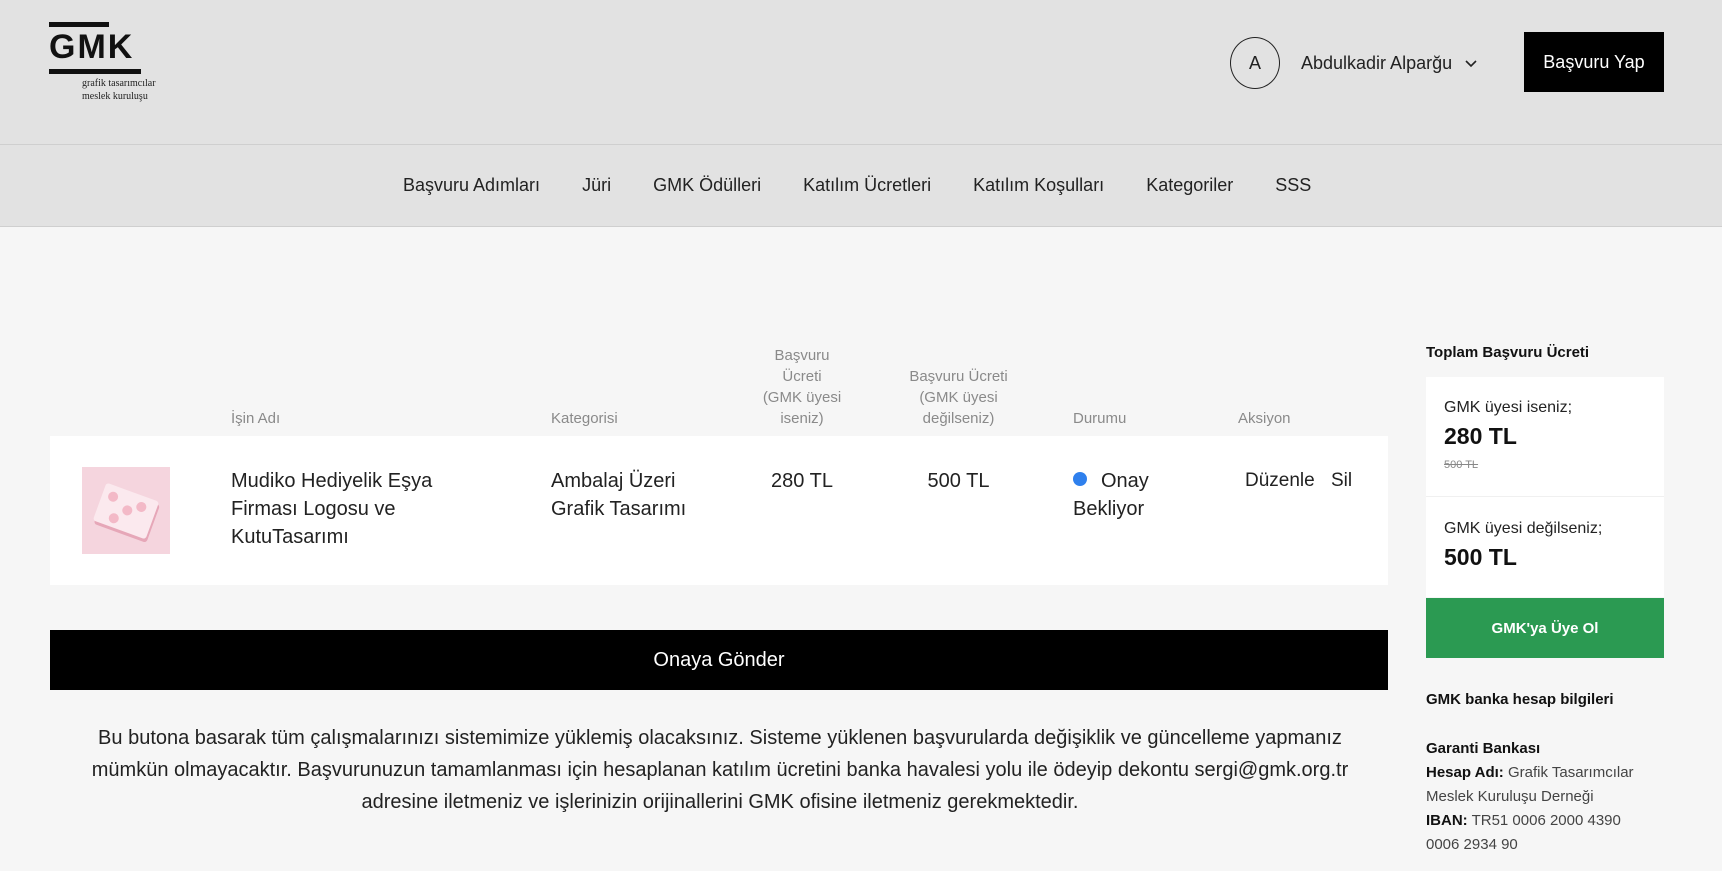 The height and width of the screenshot is (871, 1722). What do you see at coordinates (1293, 185) in the screenshot?
I see `nav-item-sss: SSS` at bounding box center [1293, 185].